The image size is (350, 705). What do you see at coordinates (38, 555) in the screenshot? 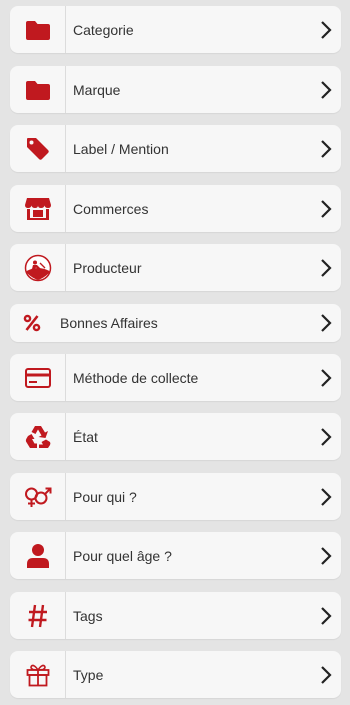
I see `user-icon` at bounding box center [38, 555].